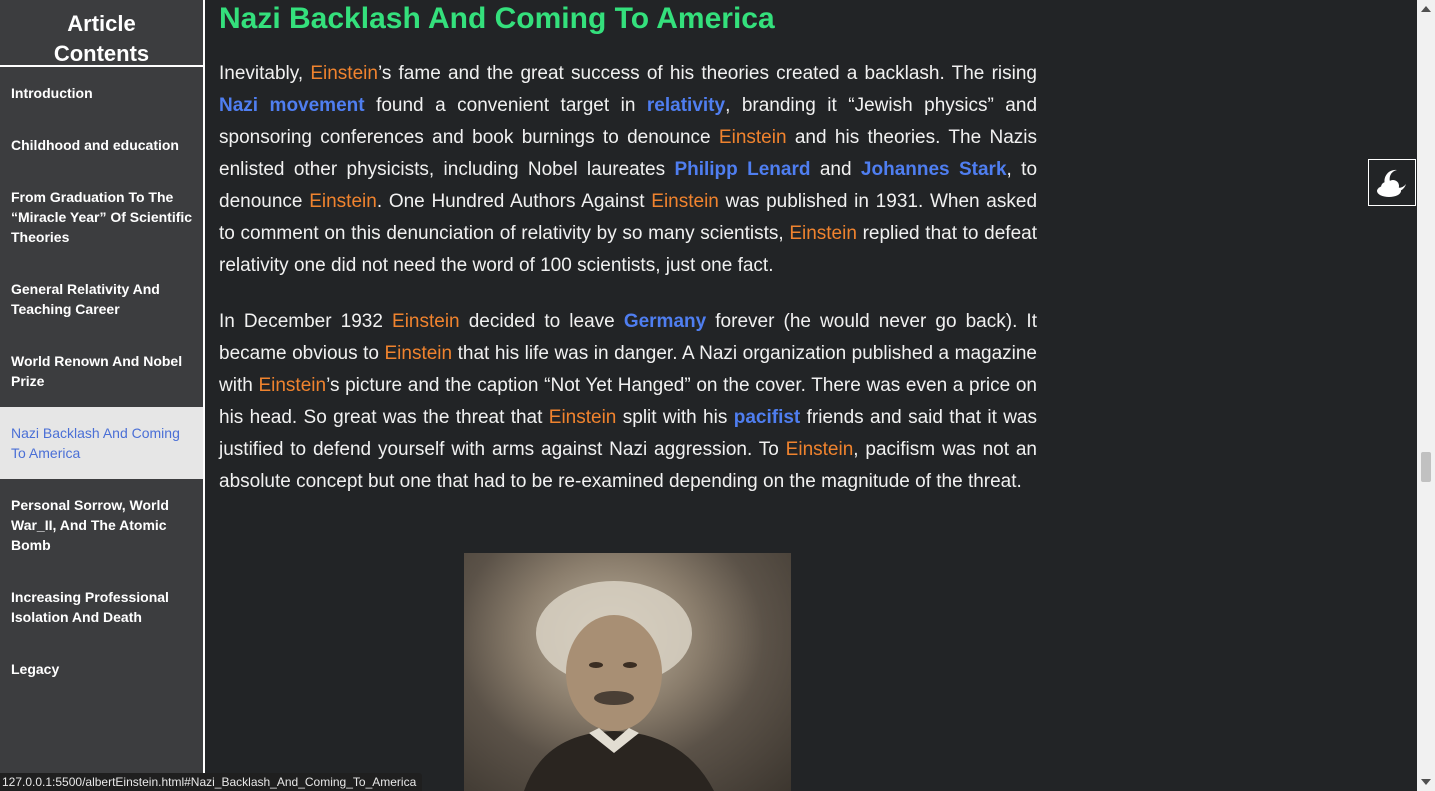  I want to click on sidebar-item-4: General Relativity And Teaching Career, so click(101, 299).